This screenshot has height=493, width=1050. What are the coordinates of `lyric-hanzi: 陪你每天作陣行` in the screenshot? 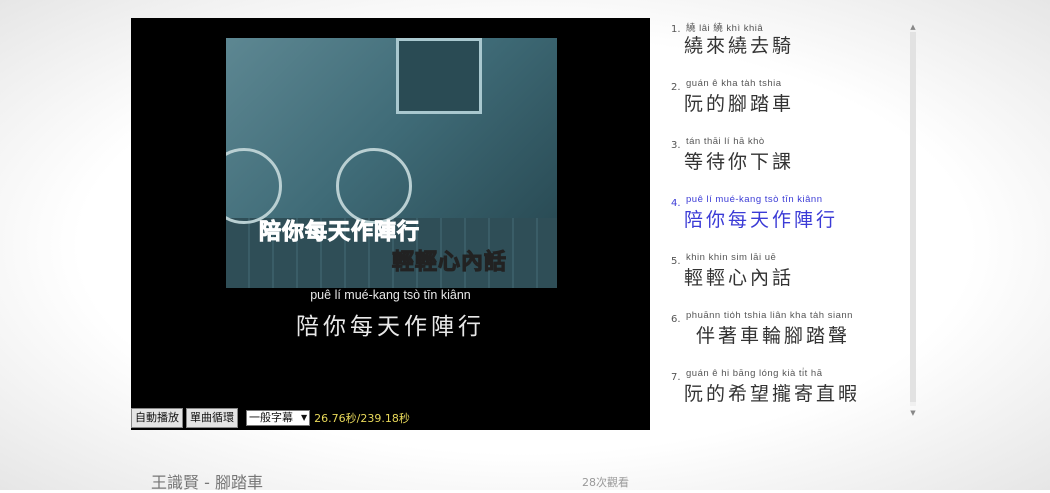 It's located at (761, 220).